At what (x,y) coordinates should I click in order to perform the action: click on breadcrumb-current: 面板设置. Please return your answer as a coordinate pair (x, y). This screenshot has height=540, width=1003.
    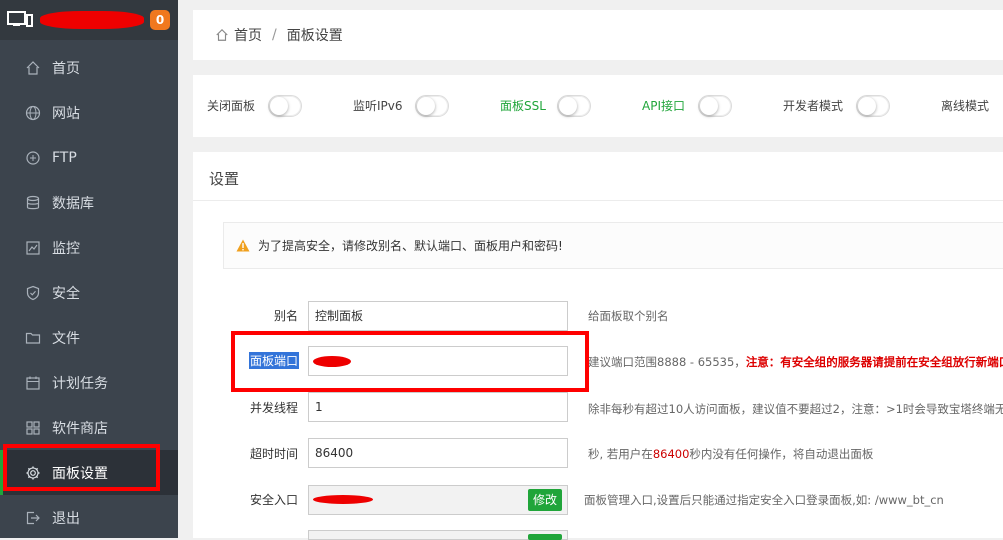
    Looking at the image, I should click on (314, 36).